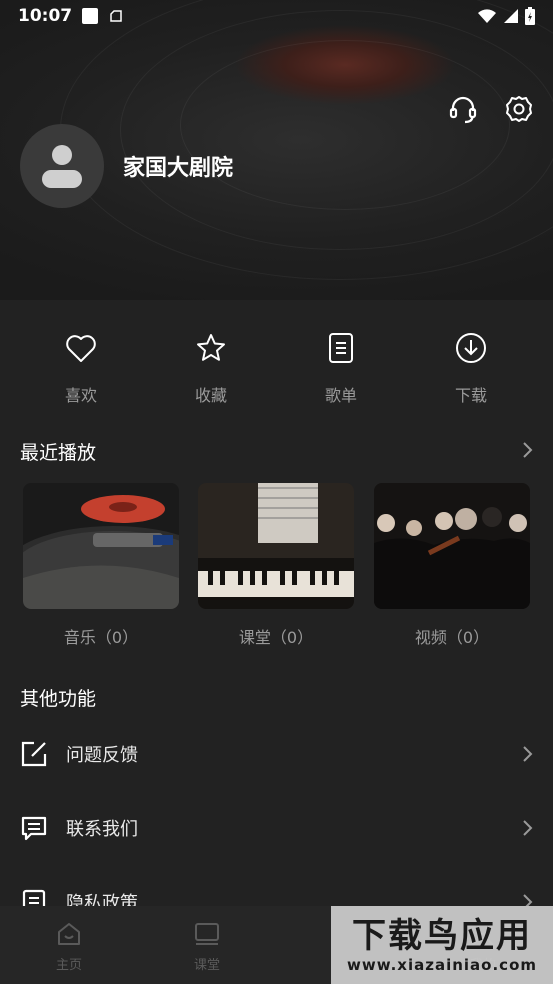 The width and height of the screenshot is (553, 984). I want to click on classroom-icon, so click(207, 934).